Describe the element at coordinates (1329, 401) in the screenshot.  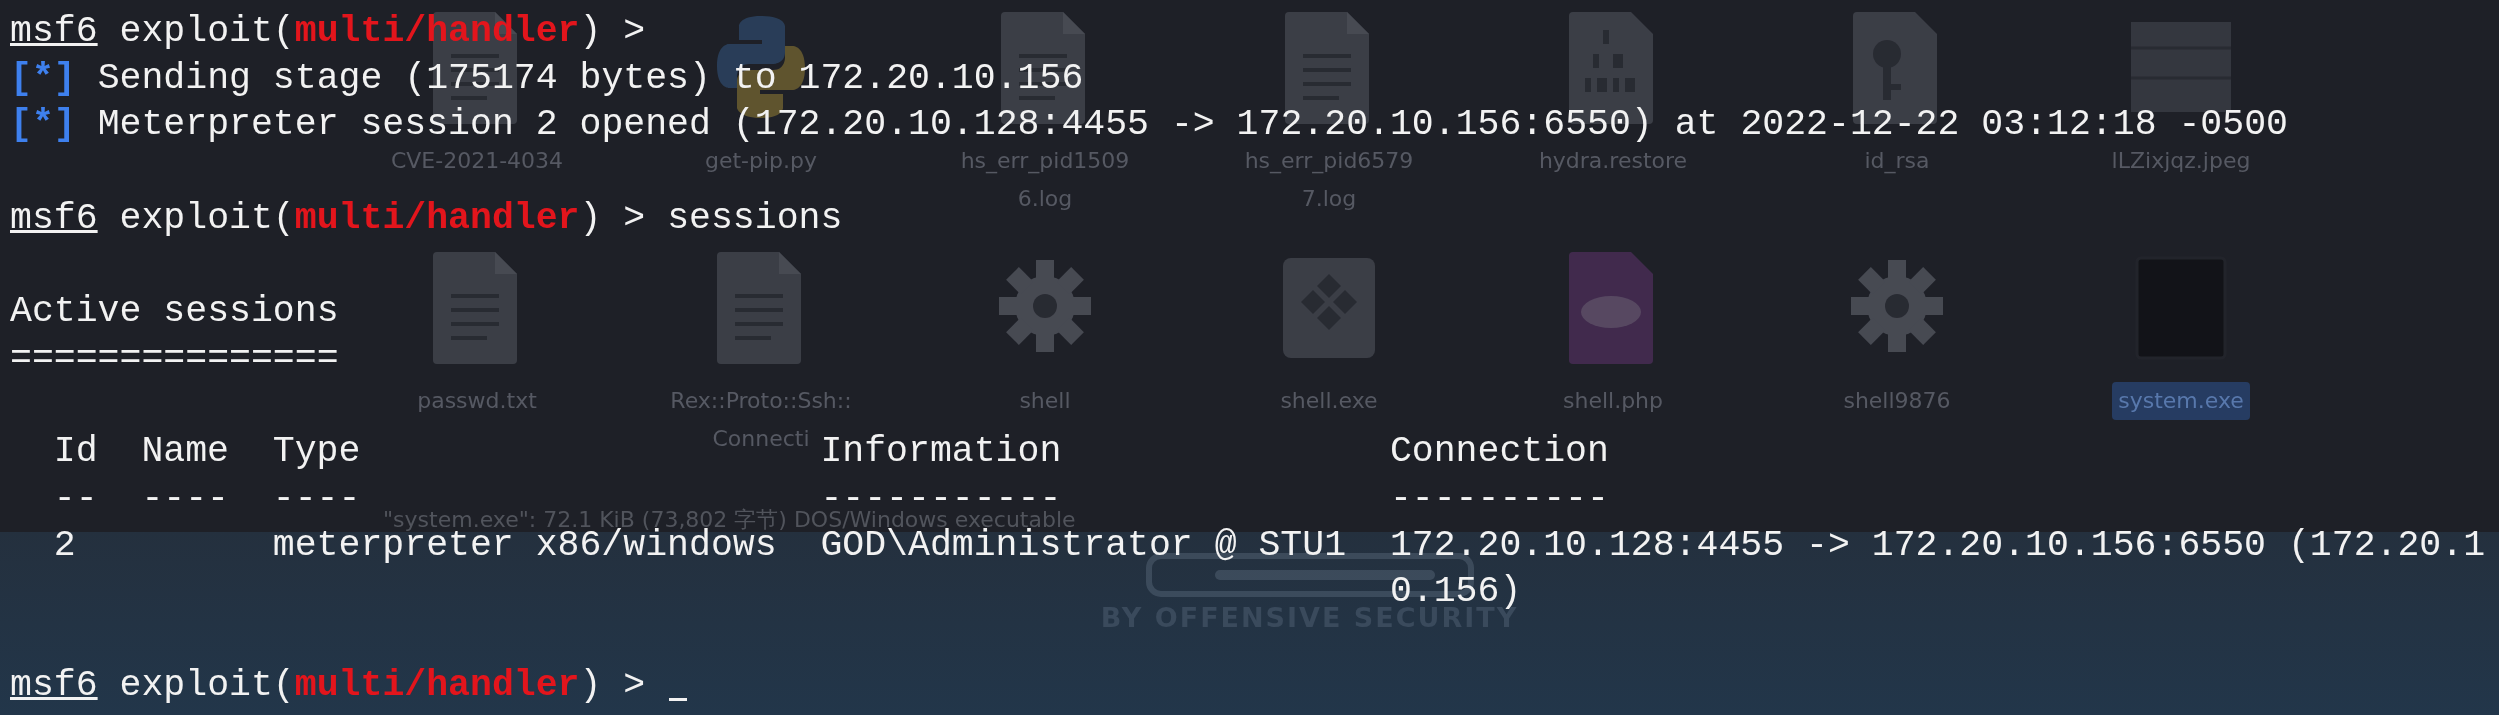
I see `file-label: shell.exe` at that location.